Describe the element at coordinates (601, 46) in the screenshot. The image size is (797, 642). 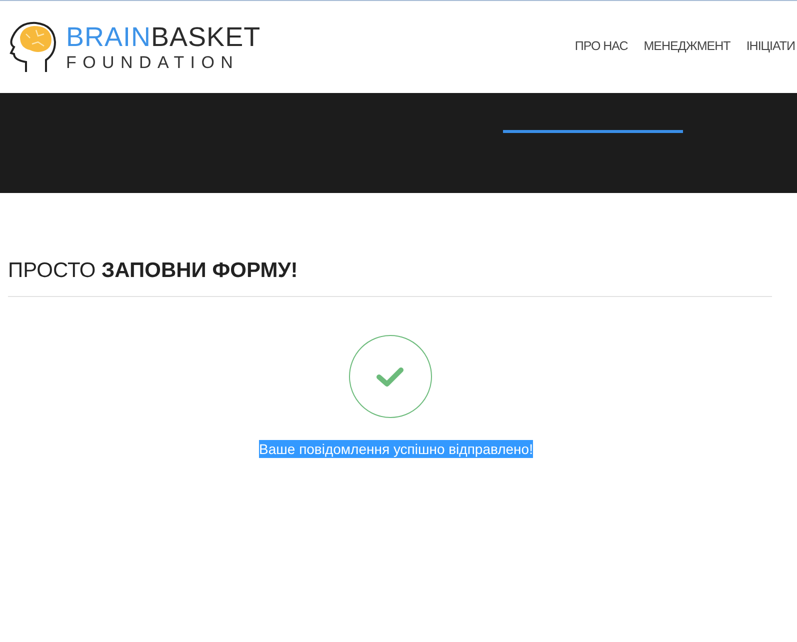
I see `nav-link: ПРО НАС` at that location.